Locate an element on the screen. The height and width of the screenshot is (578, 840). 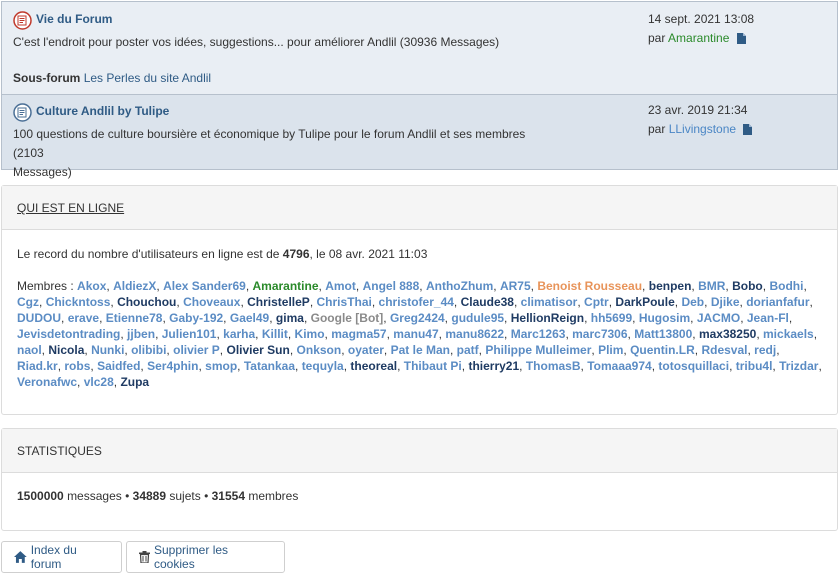
member-link: Claude38 is located at coordinates (487, 302).